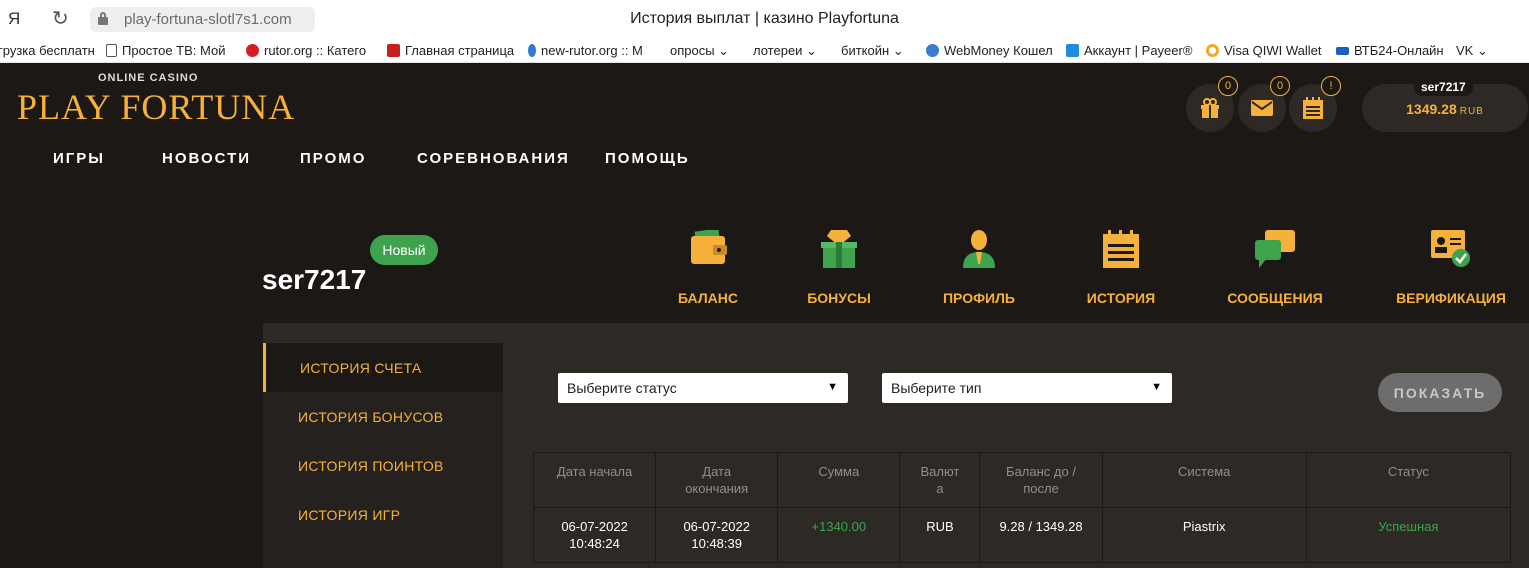 The height and width of the screenshot is (568, 1529). Describe the element at coordinates (1275, 277) in the screenshot. I see `tab-messages: СООБЩЕНИЯ` at that location.